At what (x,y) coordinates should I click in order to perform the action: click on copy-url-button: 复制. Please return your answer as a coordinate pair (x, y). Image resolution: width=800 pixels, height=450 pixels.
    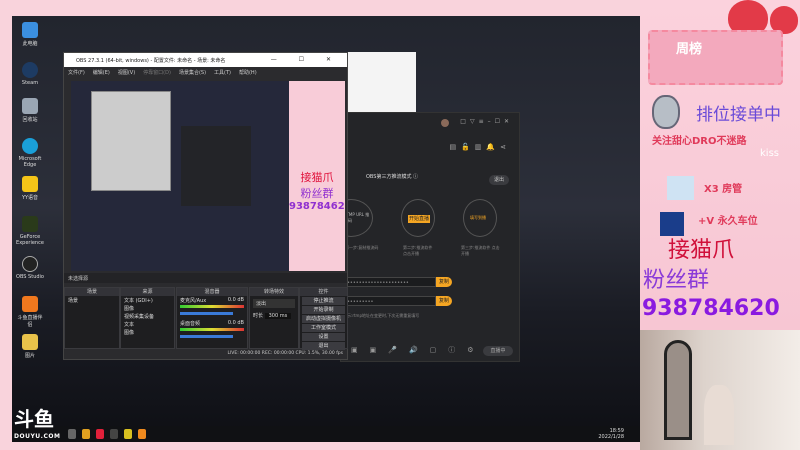
    Looking at the image, I should click on (444, 282).